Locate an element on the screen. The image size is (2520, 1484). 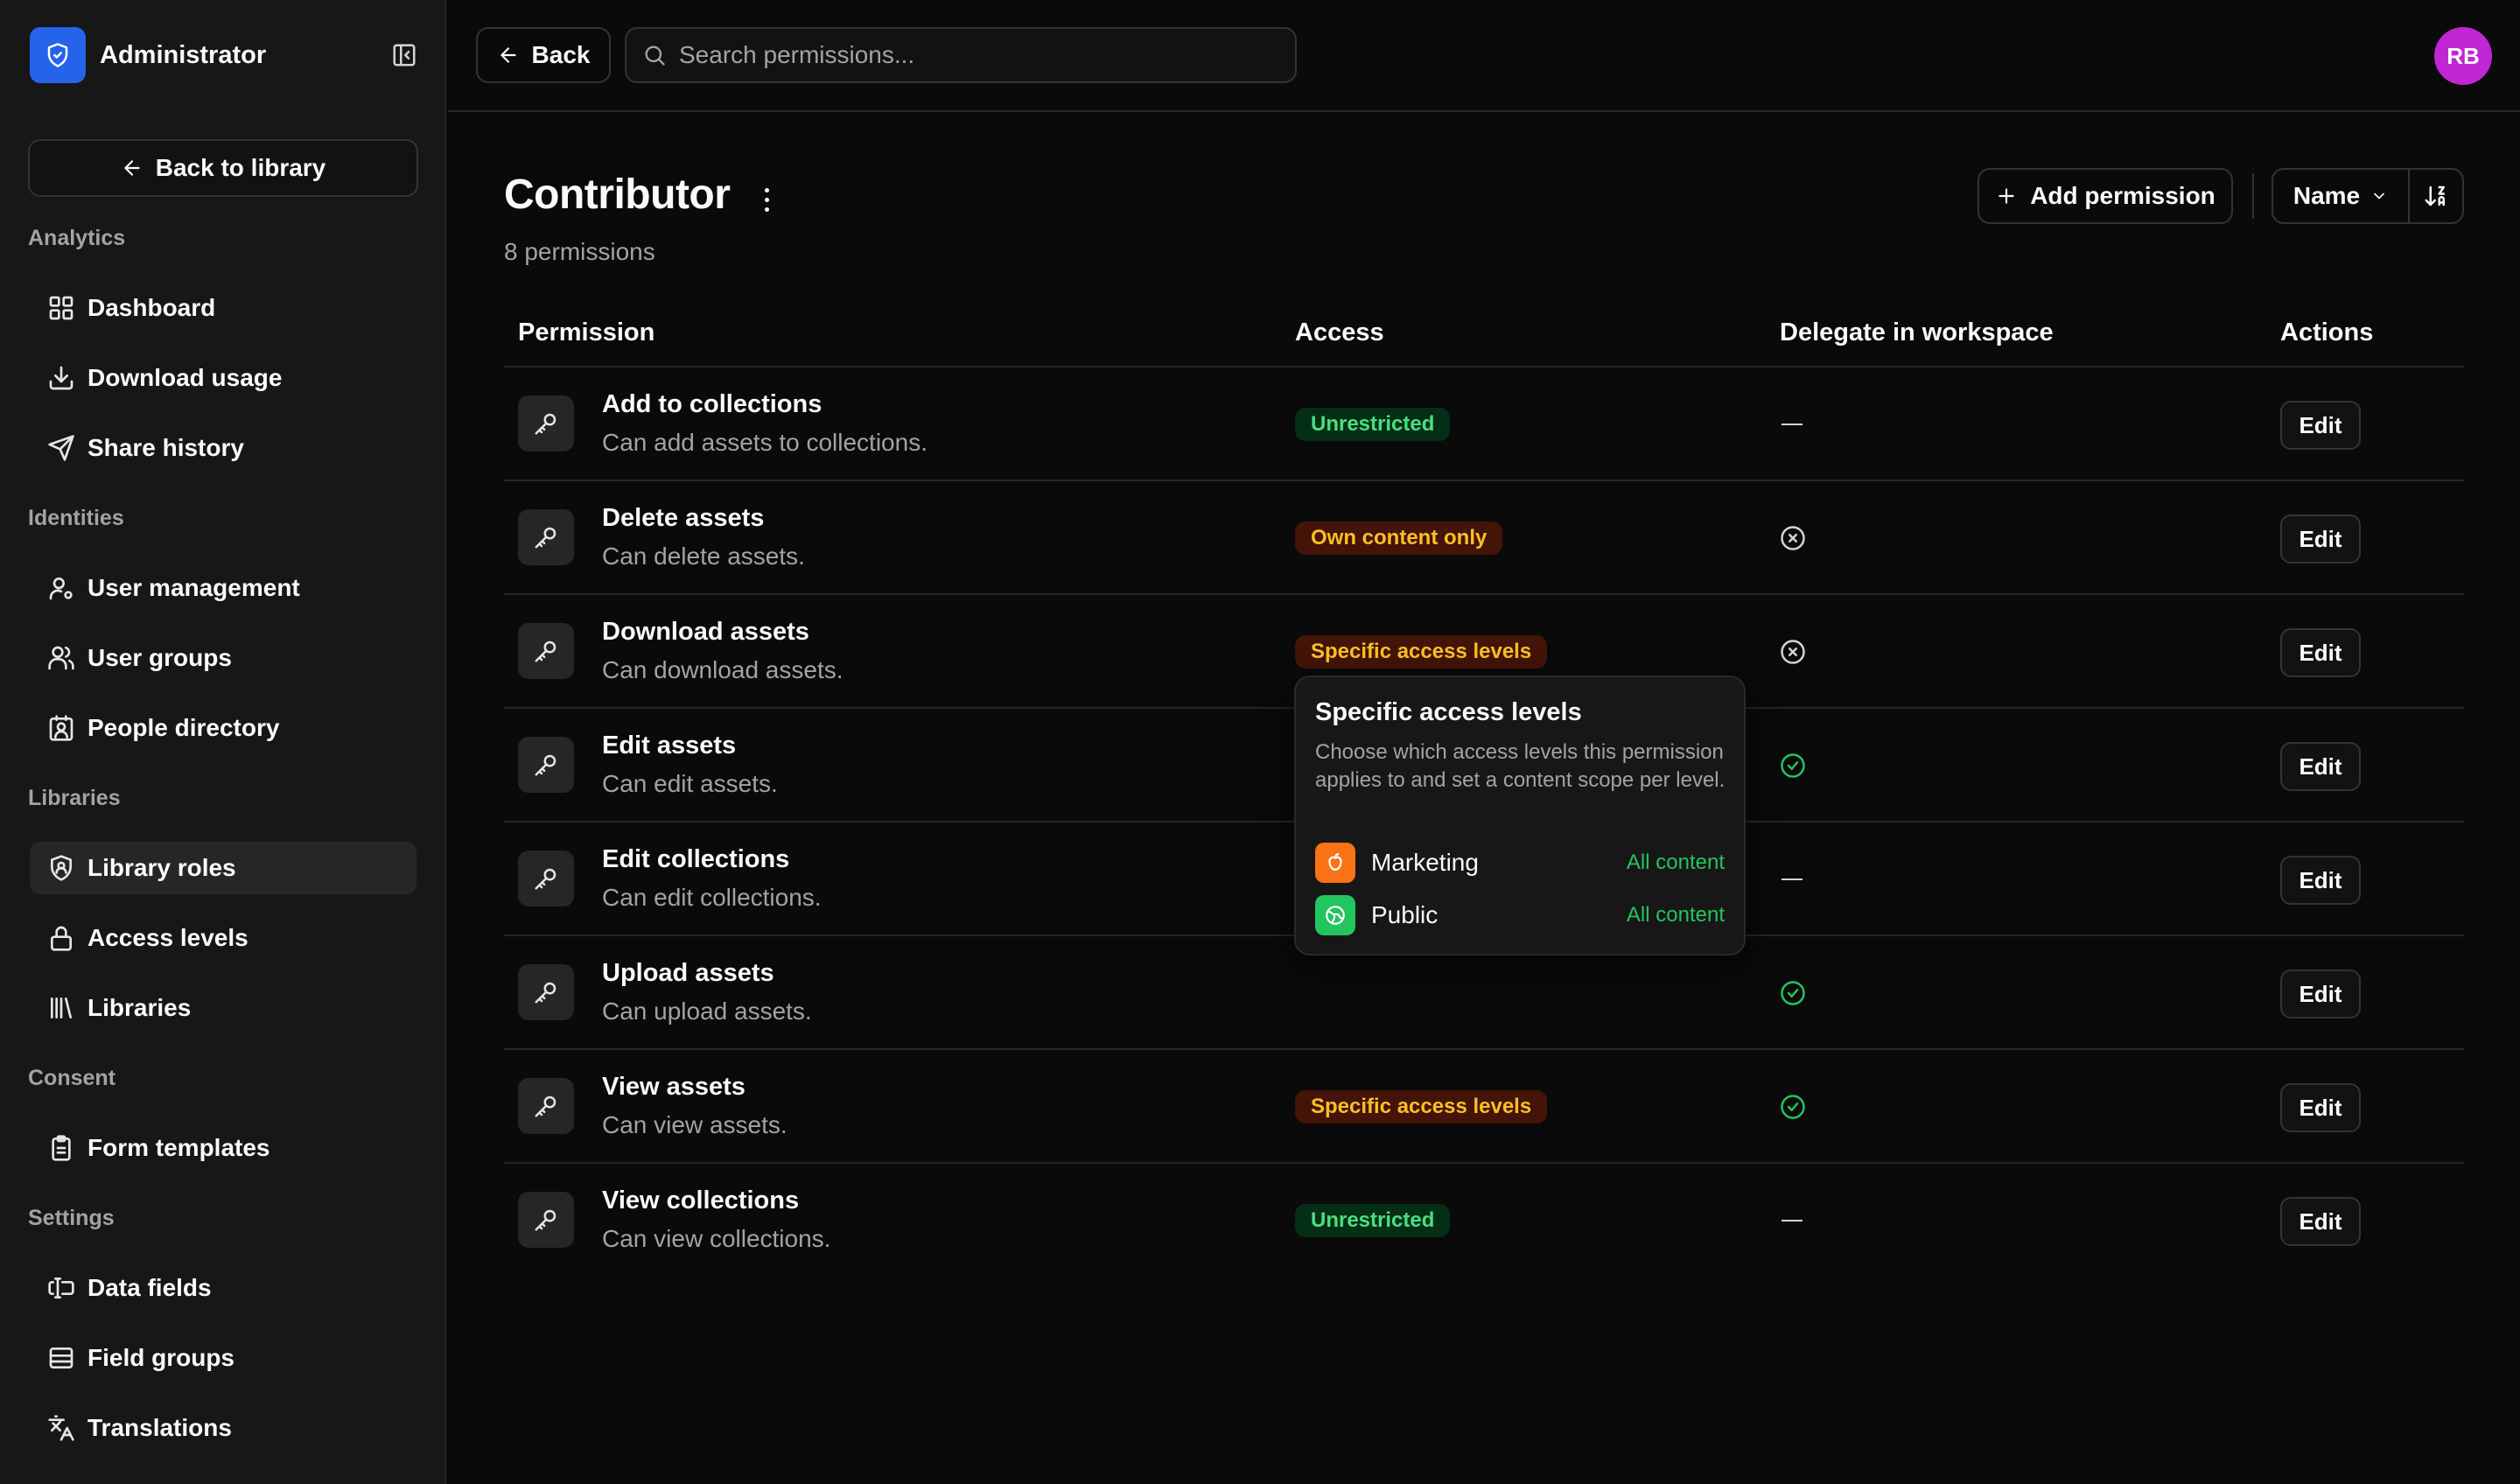
arrow-left-icon is located at coordinates (508, 55).